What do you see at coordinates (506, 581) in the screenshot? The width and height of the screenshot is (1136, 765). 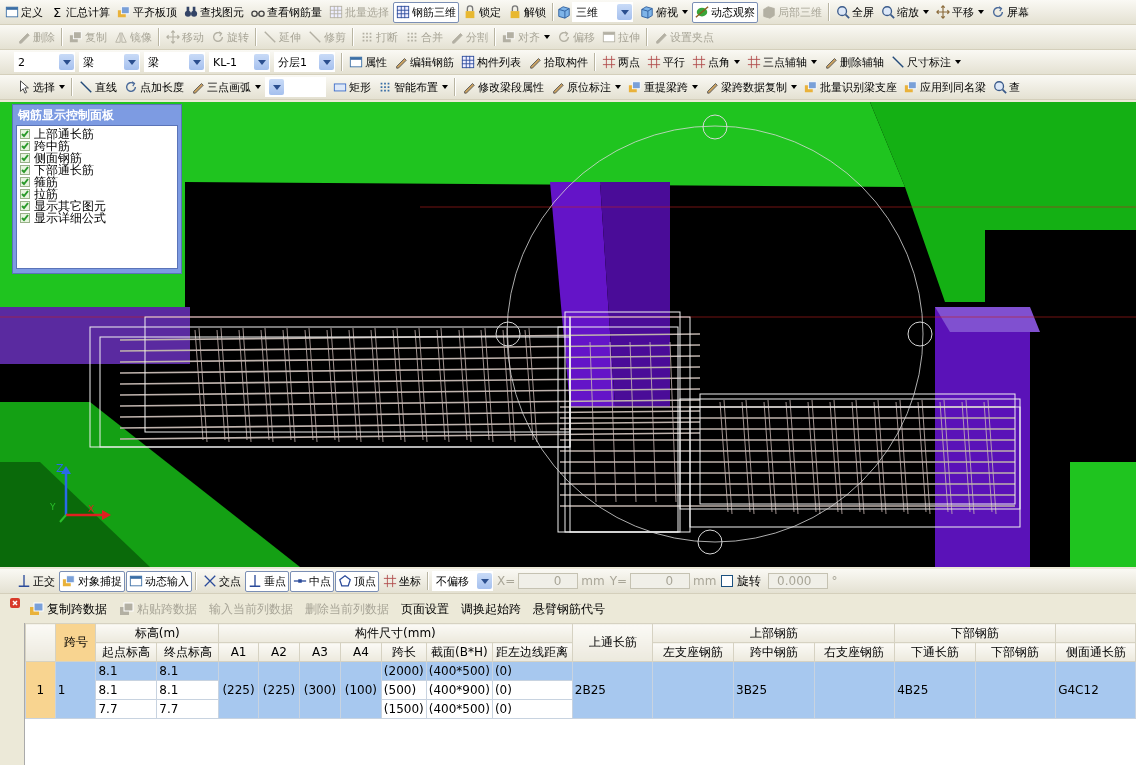 I see `field-label: X=` at bounding box center [506, 581].